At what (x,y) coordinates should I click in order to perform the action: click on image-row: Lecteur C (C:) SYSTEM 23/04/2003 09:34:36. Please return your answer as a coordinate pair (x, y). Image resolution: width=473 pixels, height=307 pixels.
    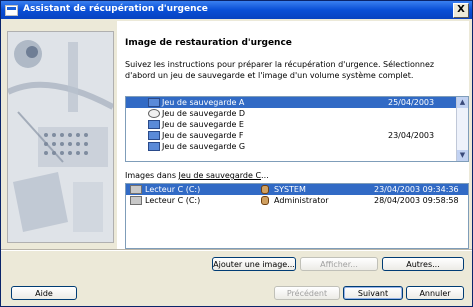
    Looking at the image, I should click on (297, 189).